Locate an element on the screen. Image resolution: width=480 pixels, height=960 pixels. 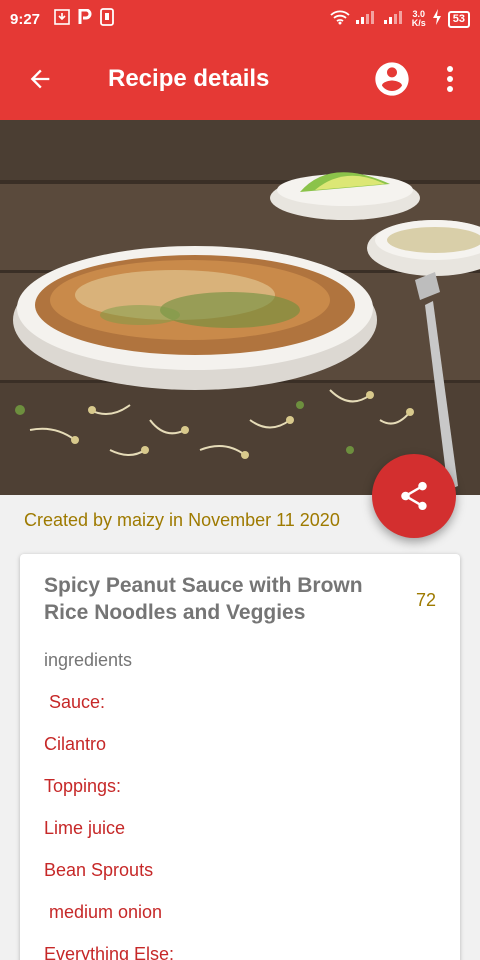
share-button is located at coordinates (414, 496).